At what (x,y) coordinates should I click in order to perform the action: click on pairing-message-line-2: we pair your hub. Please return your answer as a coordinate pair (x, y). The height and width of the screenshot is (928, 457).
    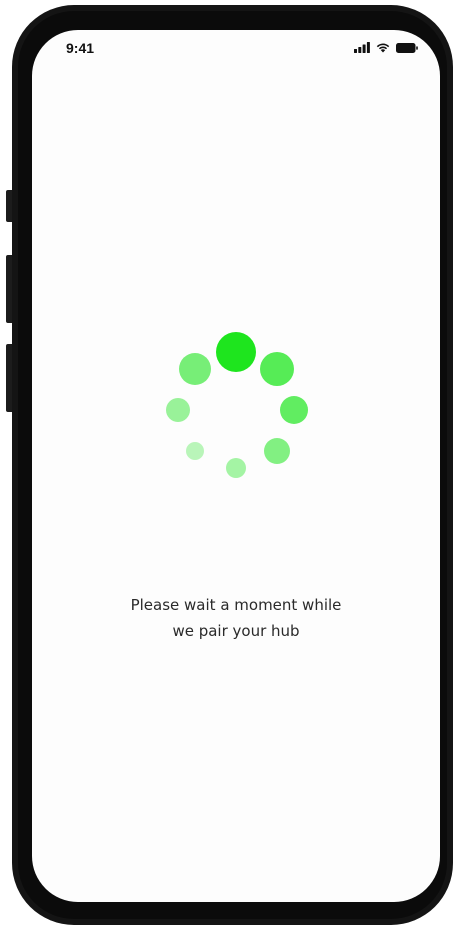
    Looking at the image, I should click on (236, 631).